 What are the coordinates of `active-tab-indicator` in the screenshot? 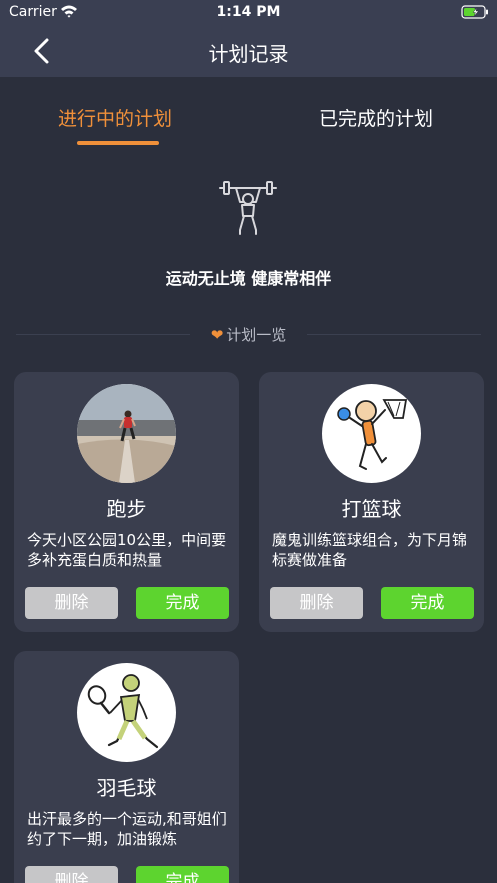 It's located at (118, 143).